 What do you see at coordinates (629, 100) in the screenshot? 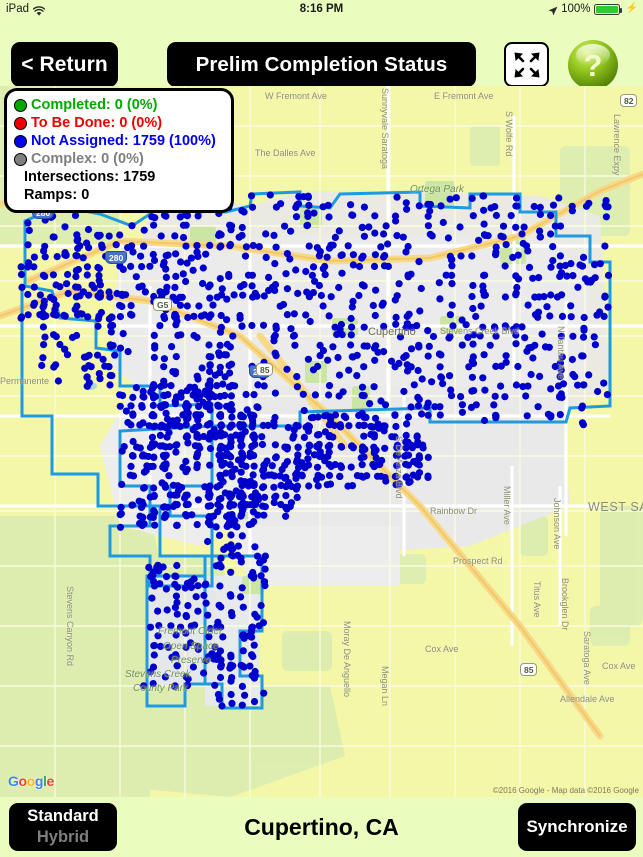
I see `route-shield: 82` at bounding box center [629, 100].